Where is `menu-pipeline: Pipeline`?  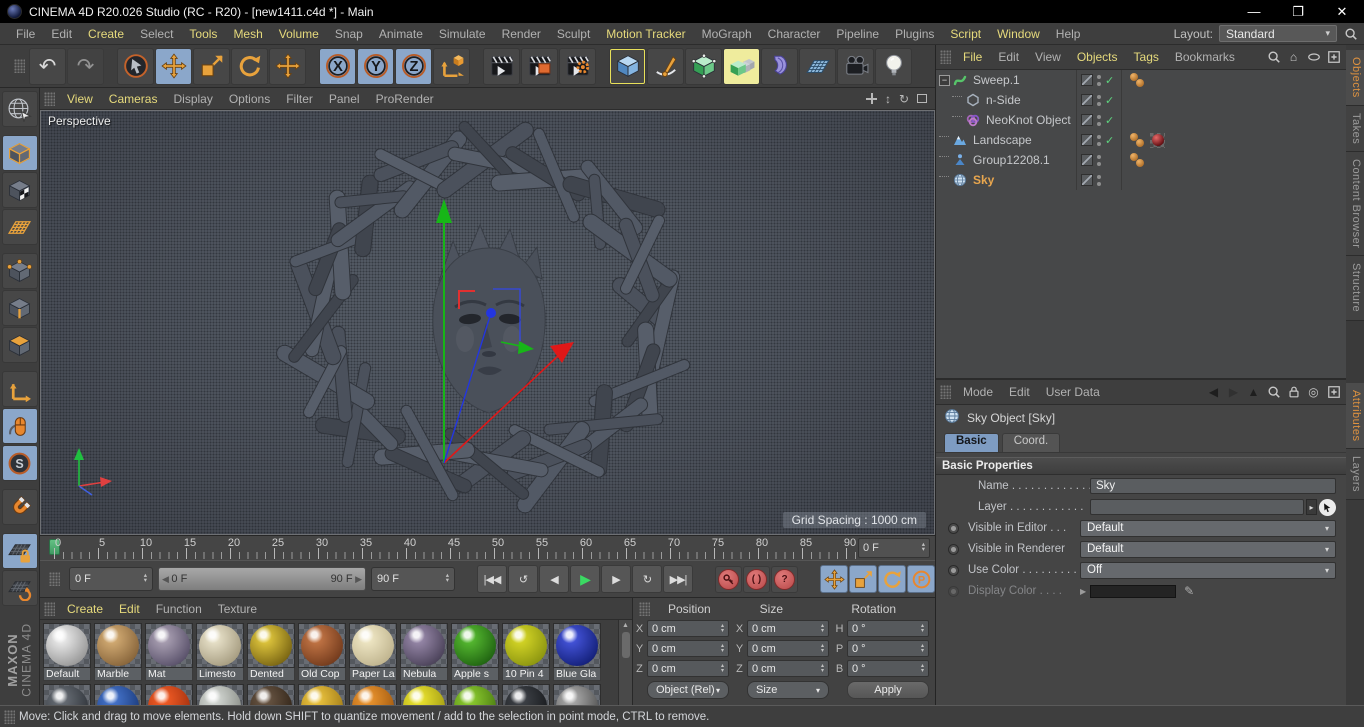
menu-pipeline: Pipeline is located at coordinates (857, 34).